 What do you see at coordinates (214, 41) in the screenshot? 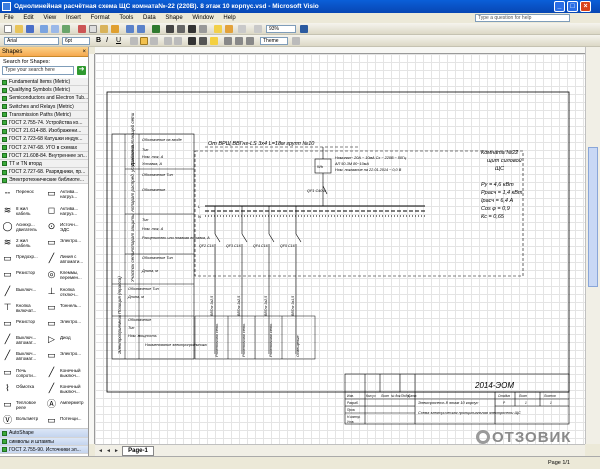
I see `fill-color-icon` at bounding box center [214, 41].